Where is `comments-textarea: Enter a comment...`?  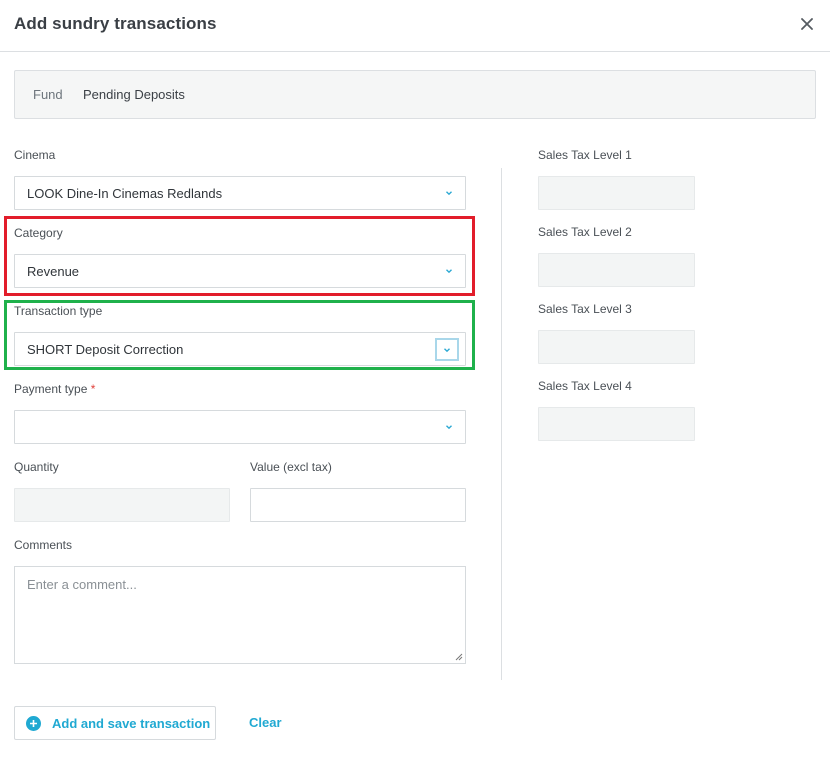 comments-textarea: Enter a comment... is located at coordinates (240, 615).